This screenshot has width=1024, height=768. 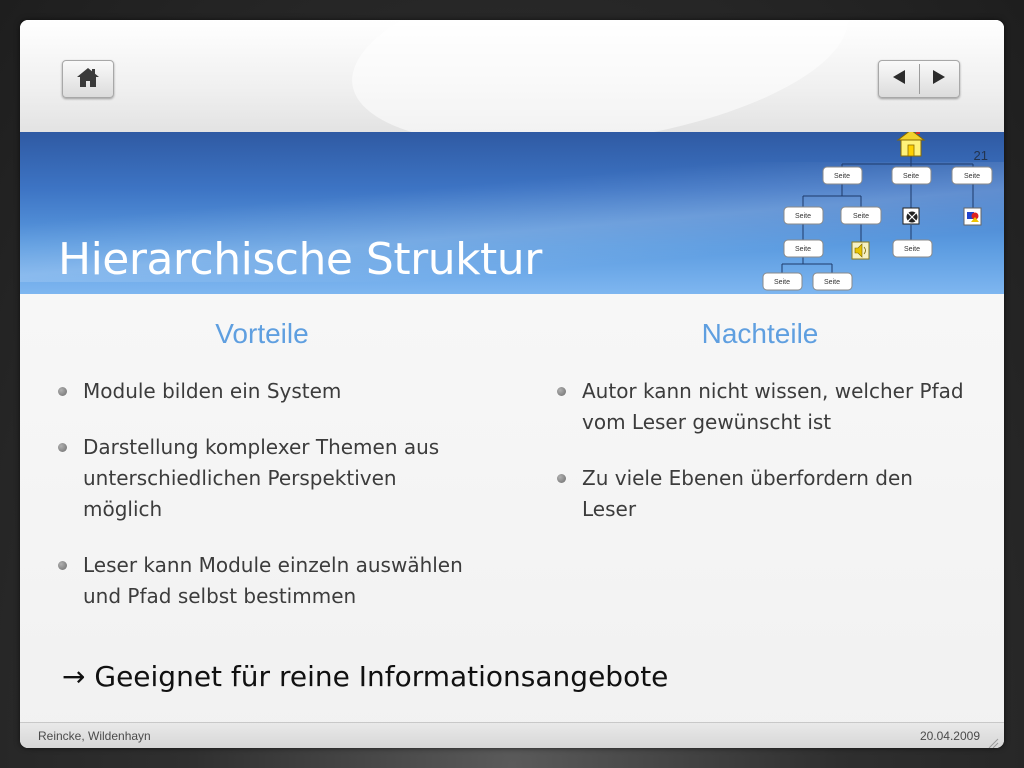 I want to click on list-item: Module bilden ein System, so click(x=263, y=391).